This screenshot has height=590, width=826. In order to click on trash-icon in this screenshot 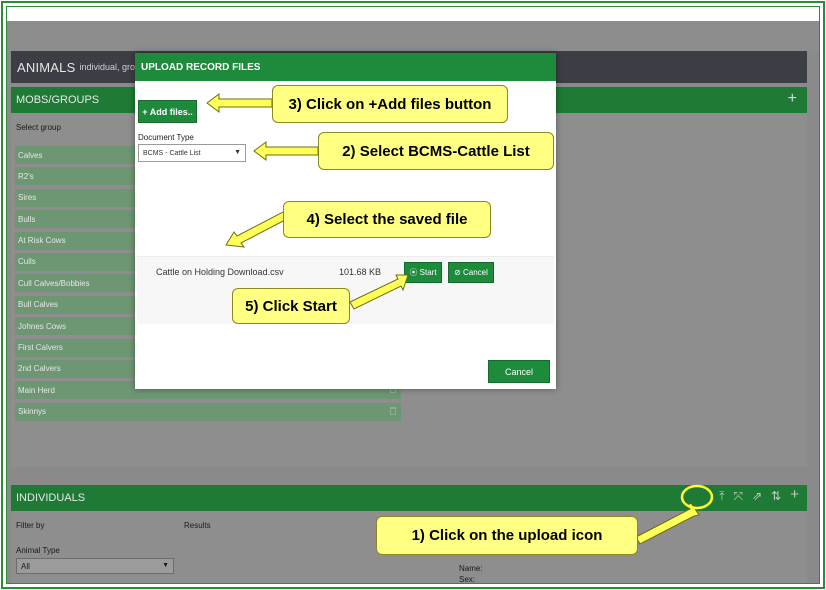, I will do `click(393, 410)`.